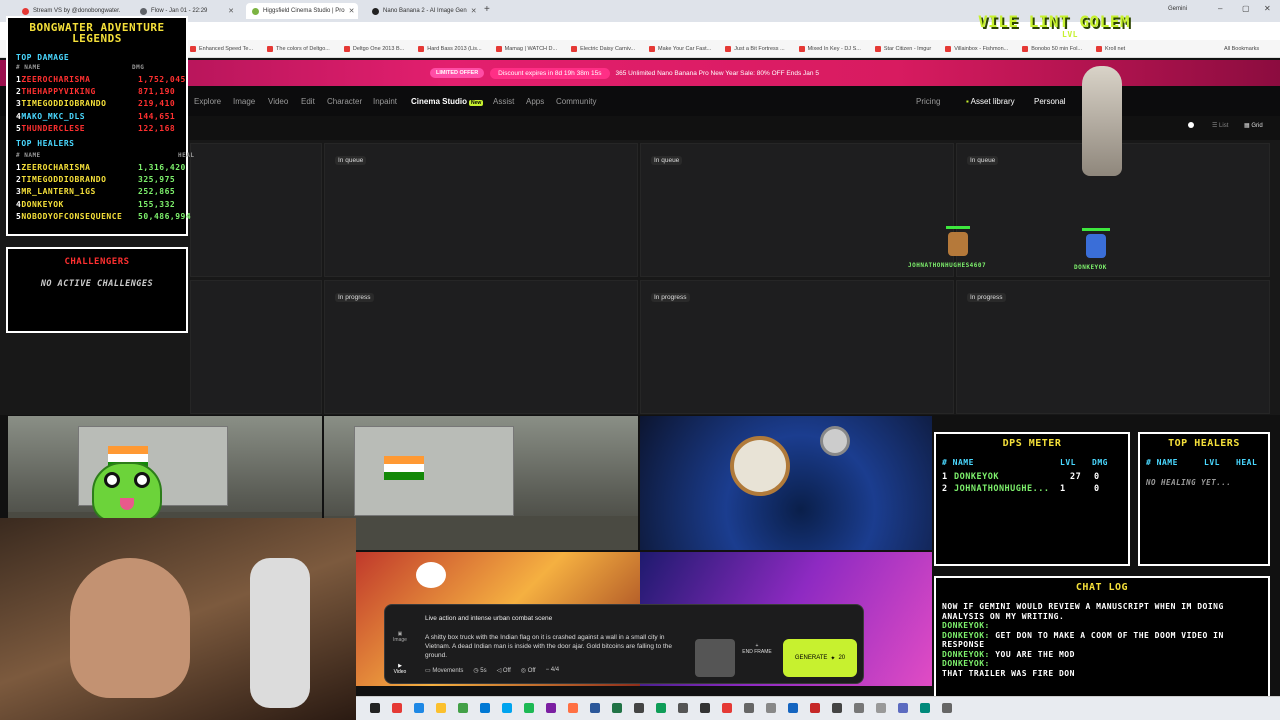 The width and height of the screenshot is (1280, 720). I want to click on bookmark-item: Star Citizen - Imgur, so click(902, 48).